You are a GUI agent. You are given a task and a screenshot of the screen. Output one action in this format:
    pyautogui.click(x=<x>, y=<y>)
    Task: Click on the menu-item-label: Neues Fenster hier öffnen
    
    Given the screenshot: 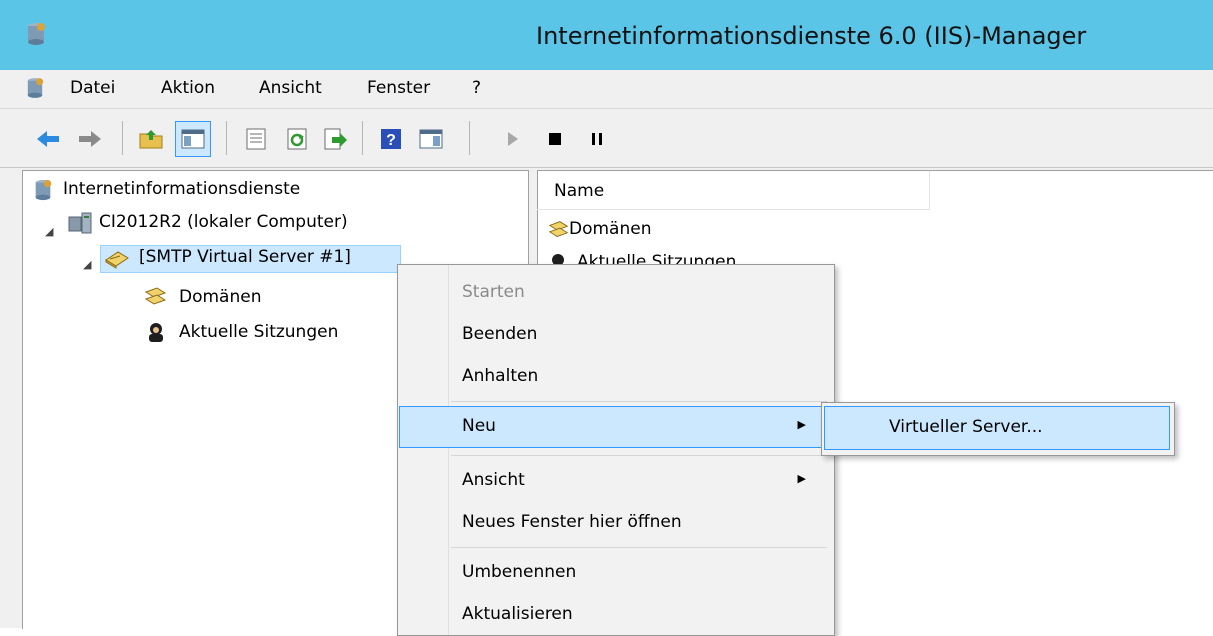 What is the action you would take?
    pyautogui.click(x=572, y=522)
    